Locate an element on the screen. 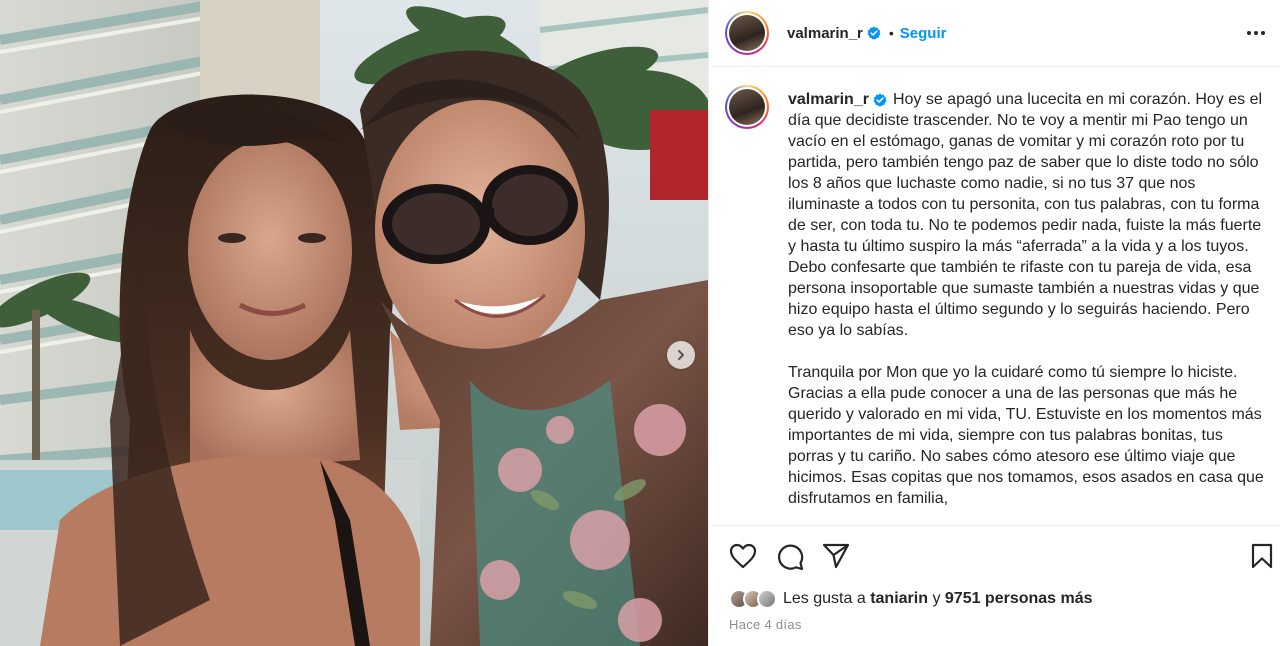 This screenshot has width=1280, height=646. chevron-right-icon is located at coordinates (681, 355).